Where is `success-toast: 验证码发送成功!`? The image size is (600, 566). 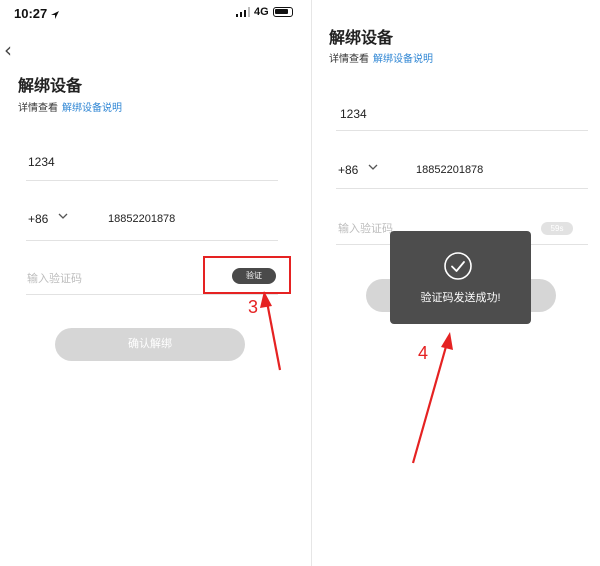 success-toast: 验证码发送成功! is located at coordinates (460, 277).